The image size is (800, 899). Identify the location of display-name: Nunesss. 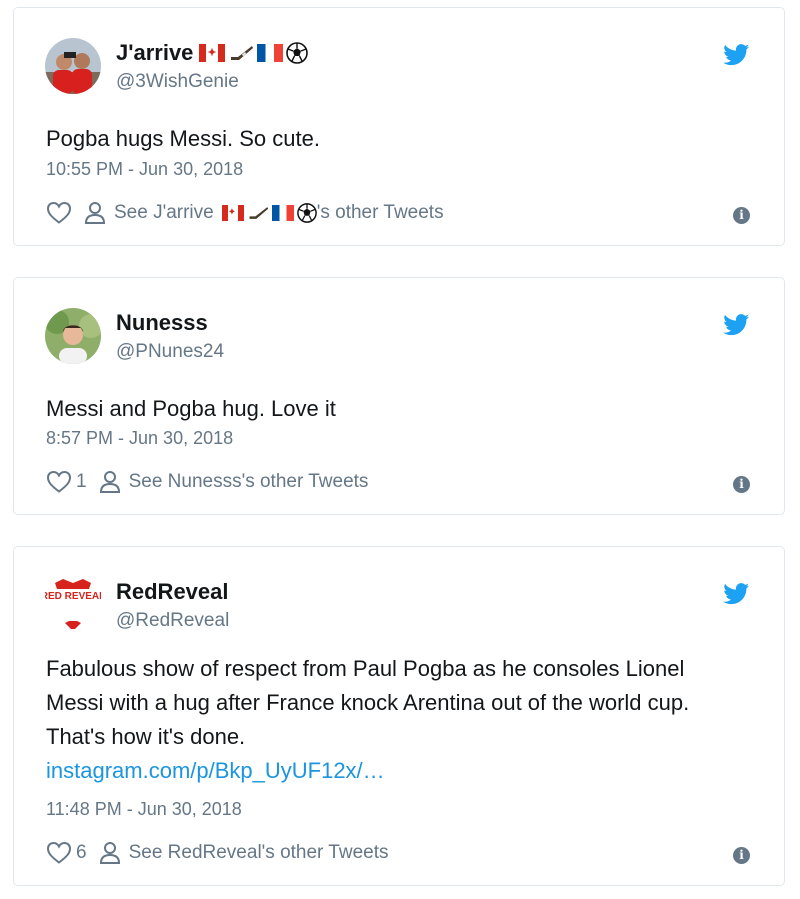
(162, 323).